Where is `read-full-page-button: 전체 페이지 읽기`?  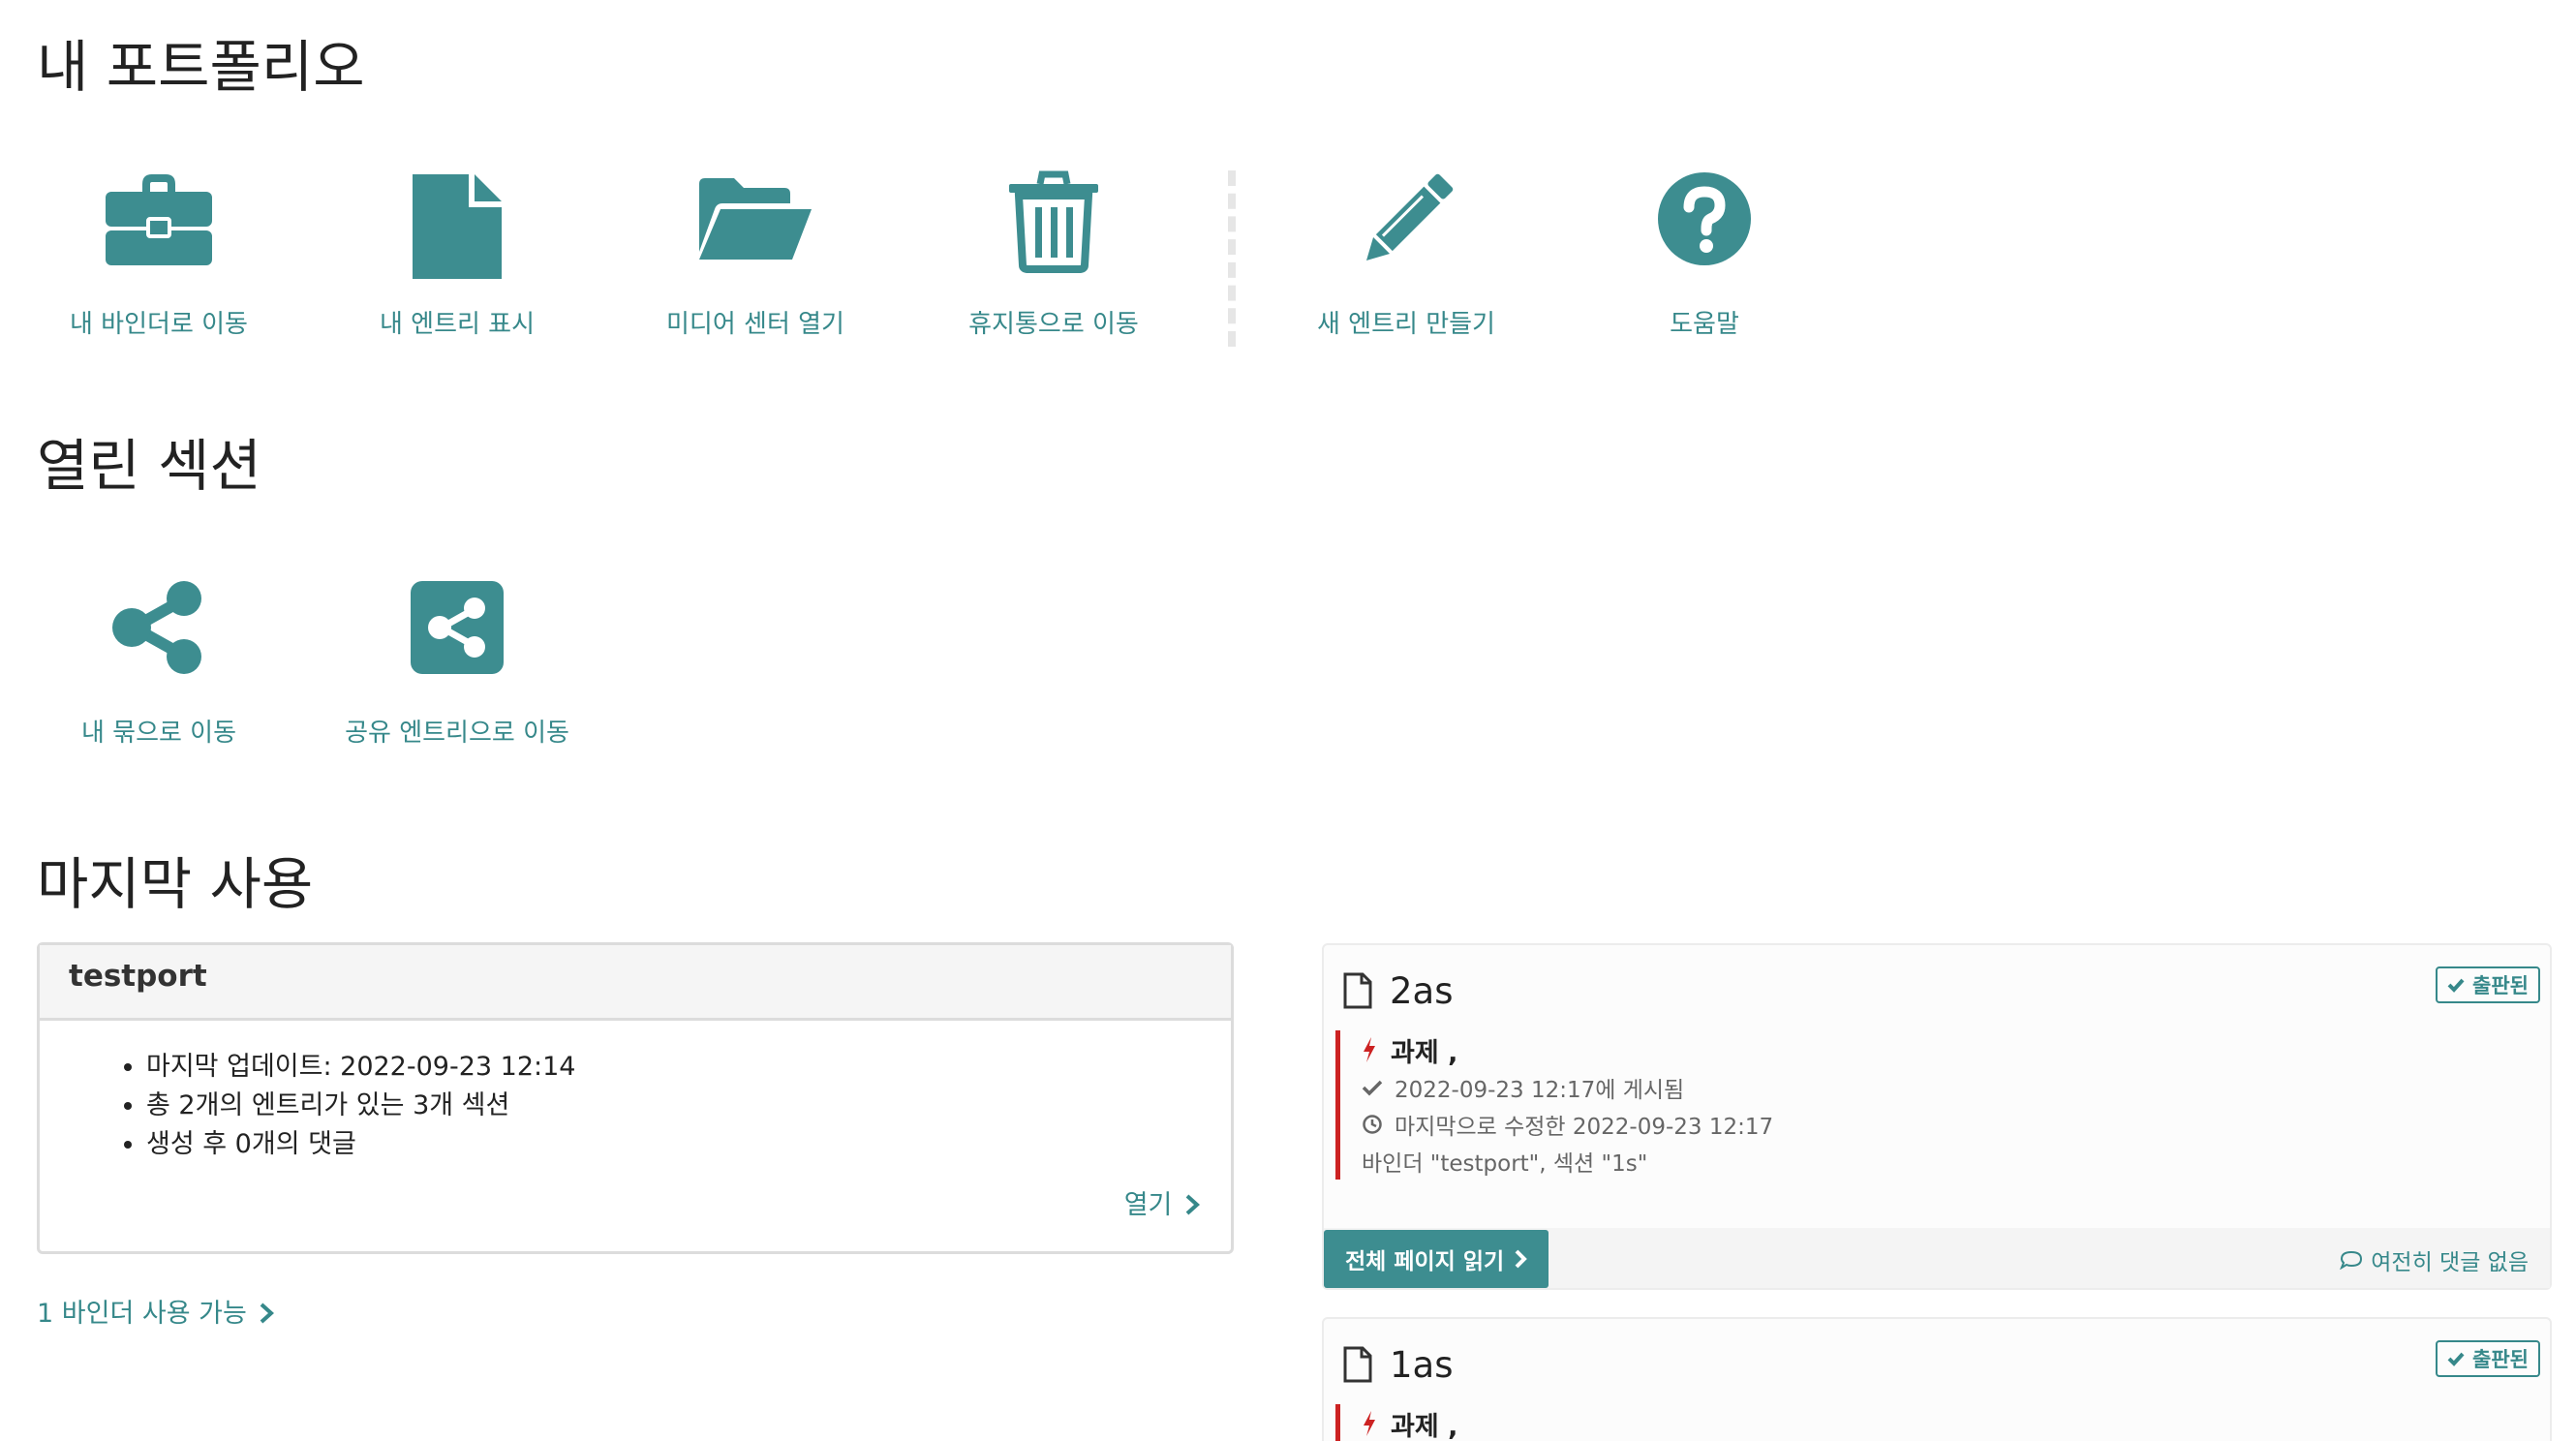
read-full-page-button: 전체 페이지 읽기 is located at coordinates (1436, 1259).